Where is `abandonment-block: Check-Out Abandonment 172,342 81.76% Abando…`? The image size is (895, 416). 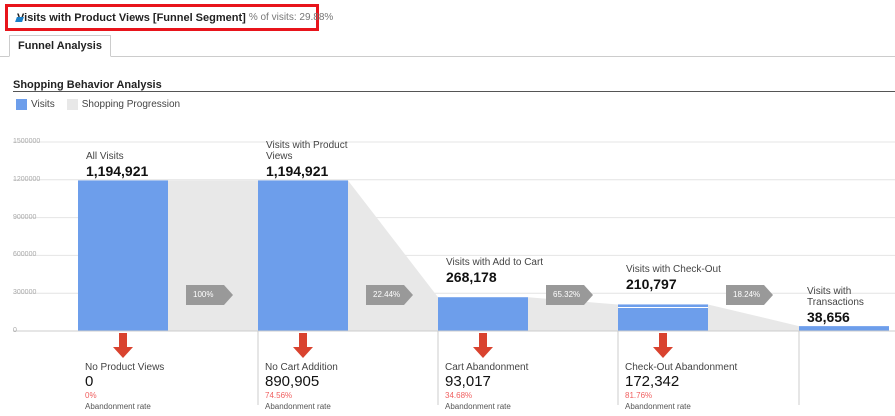 abandonment-block: Check-Out Abandonment 172,342 81.76% Abando… is located at coordinates (681, 387).